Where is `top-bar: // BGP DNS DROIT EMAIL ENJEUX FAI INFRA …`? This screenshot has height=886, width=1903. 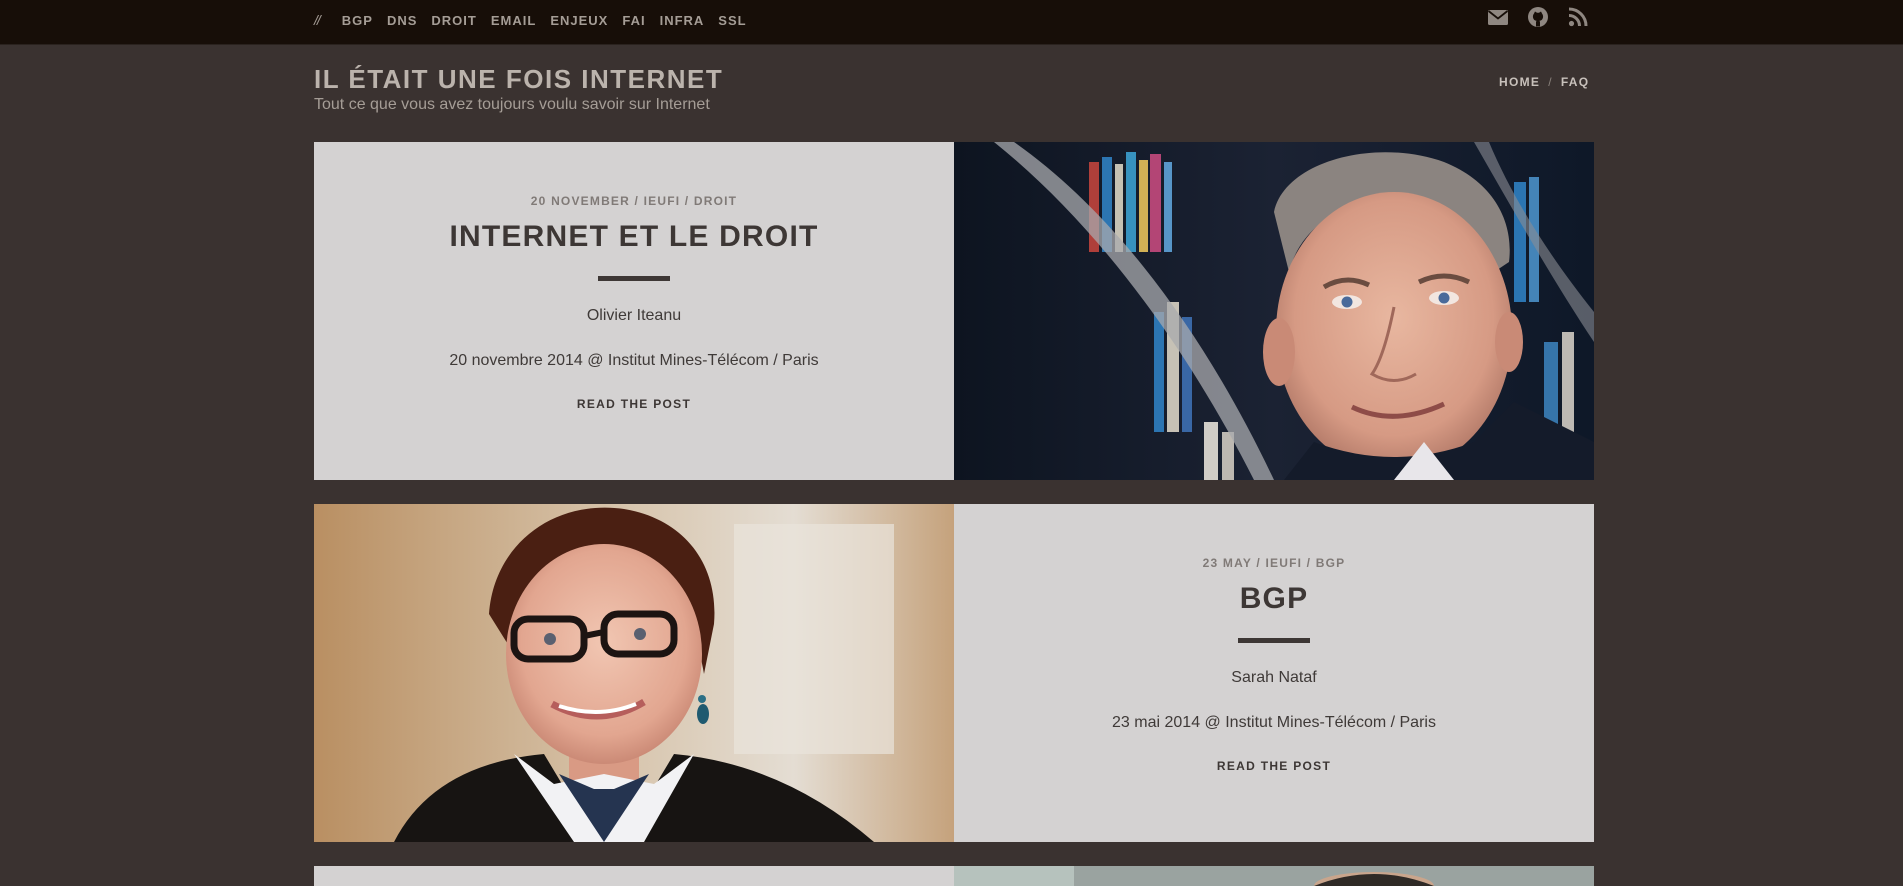
top-bar: // BGP DNS DROIT EMAIL ENJEUX FAI INFRA … is located at coordinates (951, 22).